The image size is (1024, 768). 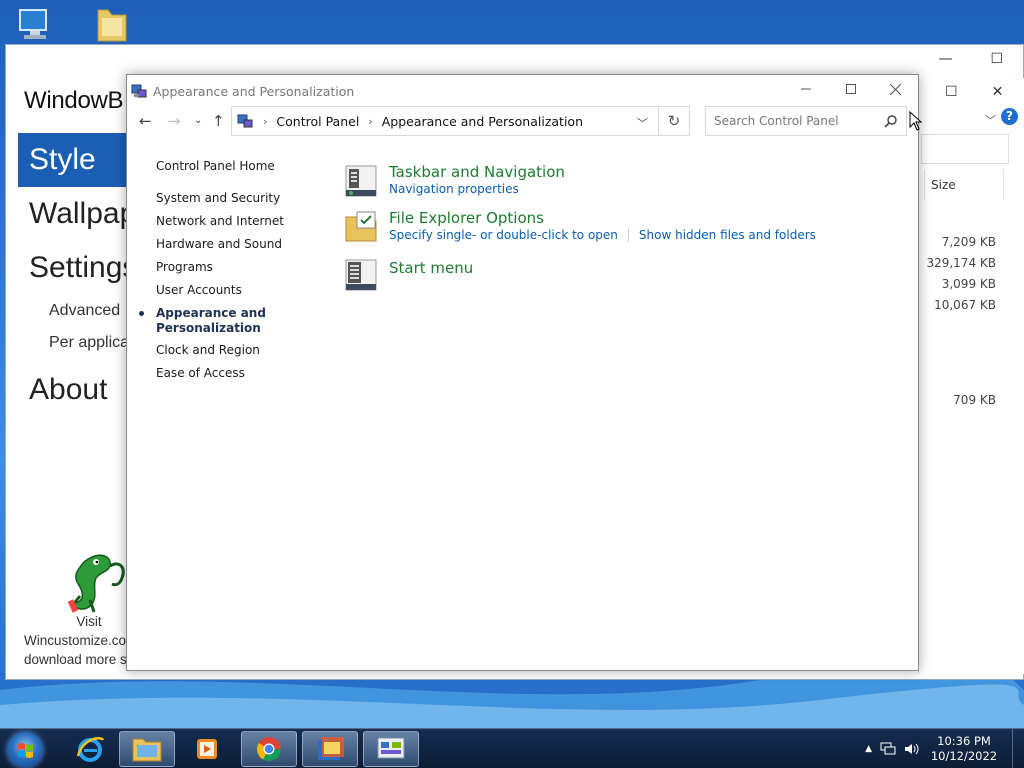 What do you see at coordinates (241, 221) in the screenshot?
I see `nav-network-internet: Network and Internet` at bounding box center [241, 221].